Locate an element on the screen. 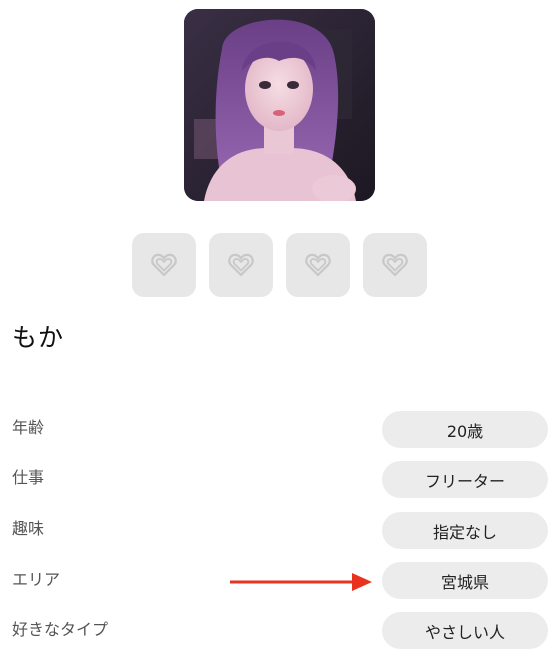  attribute-label-hobby: 趣味 is located at coordinates (28, 528).